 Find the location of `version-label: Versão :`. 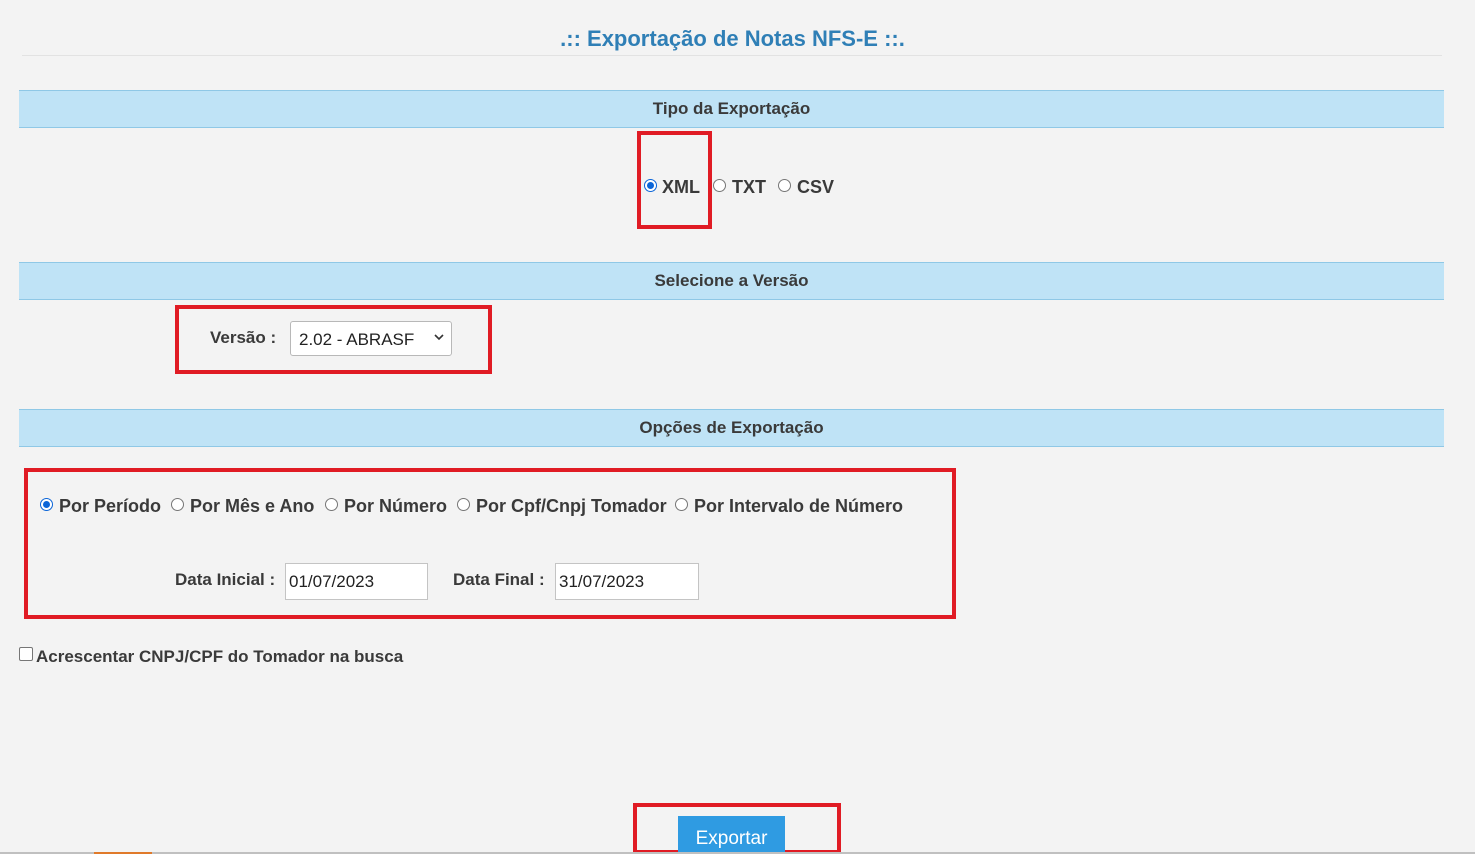

version-label: Versão : is located at coordinates (243, 337).